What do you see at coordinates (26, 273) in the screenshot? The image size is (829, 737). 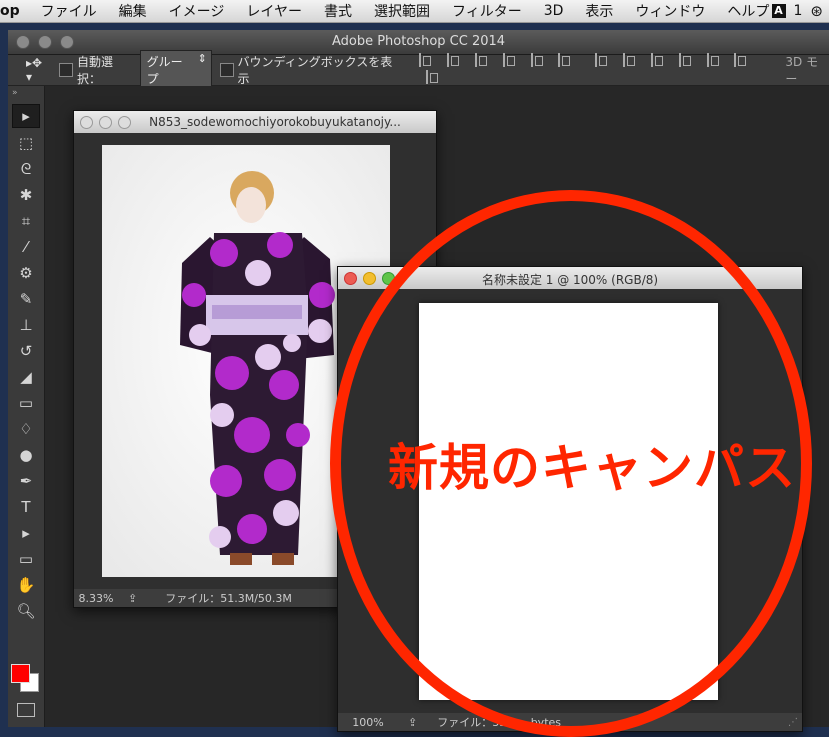 I see `healing-brush-tool-icon: ⚙` at bounding box center [26, 273].